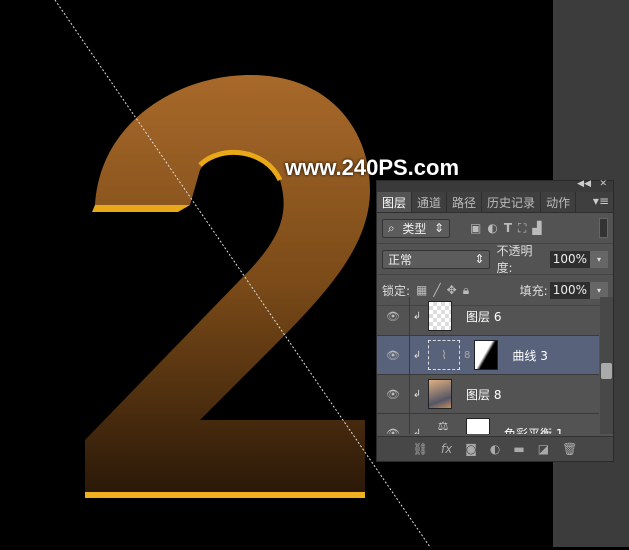 This screenshot has width=629, height=550. I want to click on smart-object-filter-icon: ▟, so click(536, 228).